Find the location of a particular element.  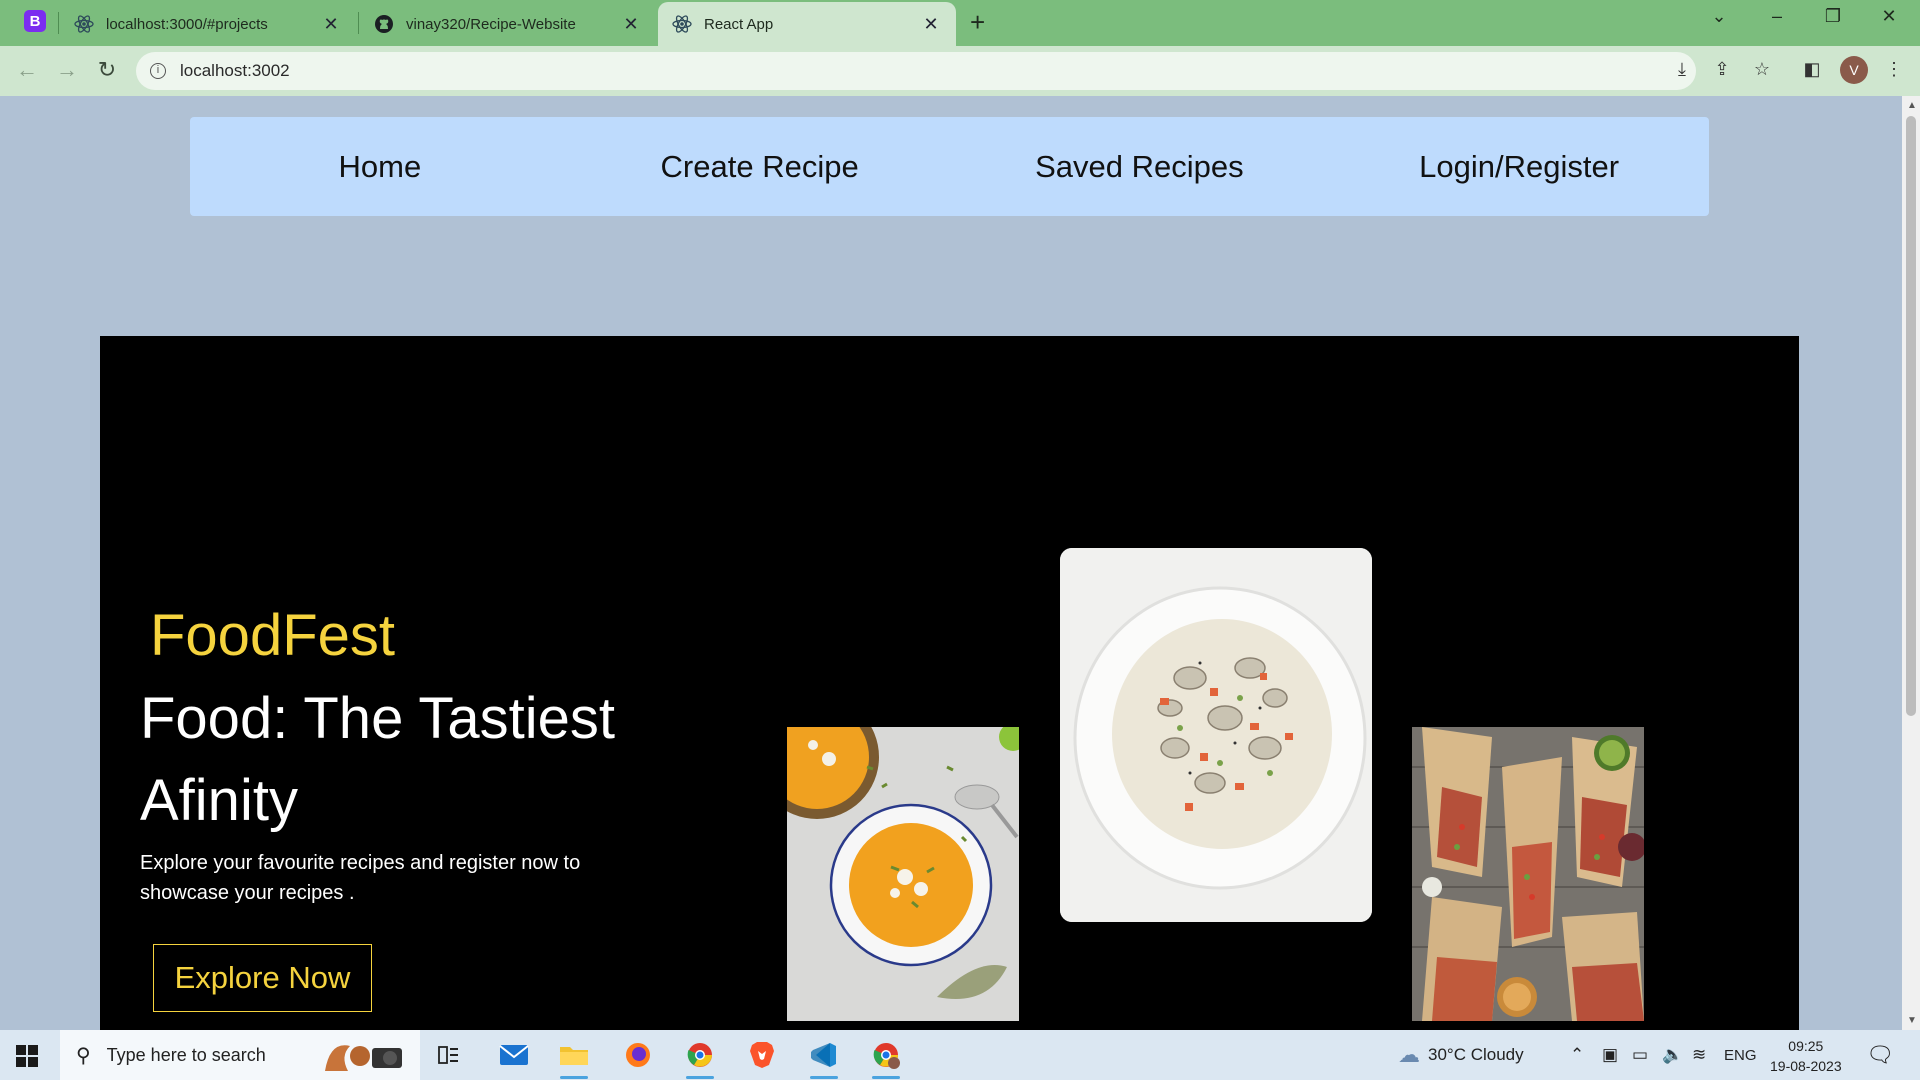

url-text: localhost:3002 is located at coordinates (235, 70).